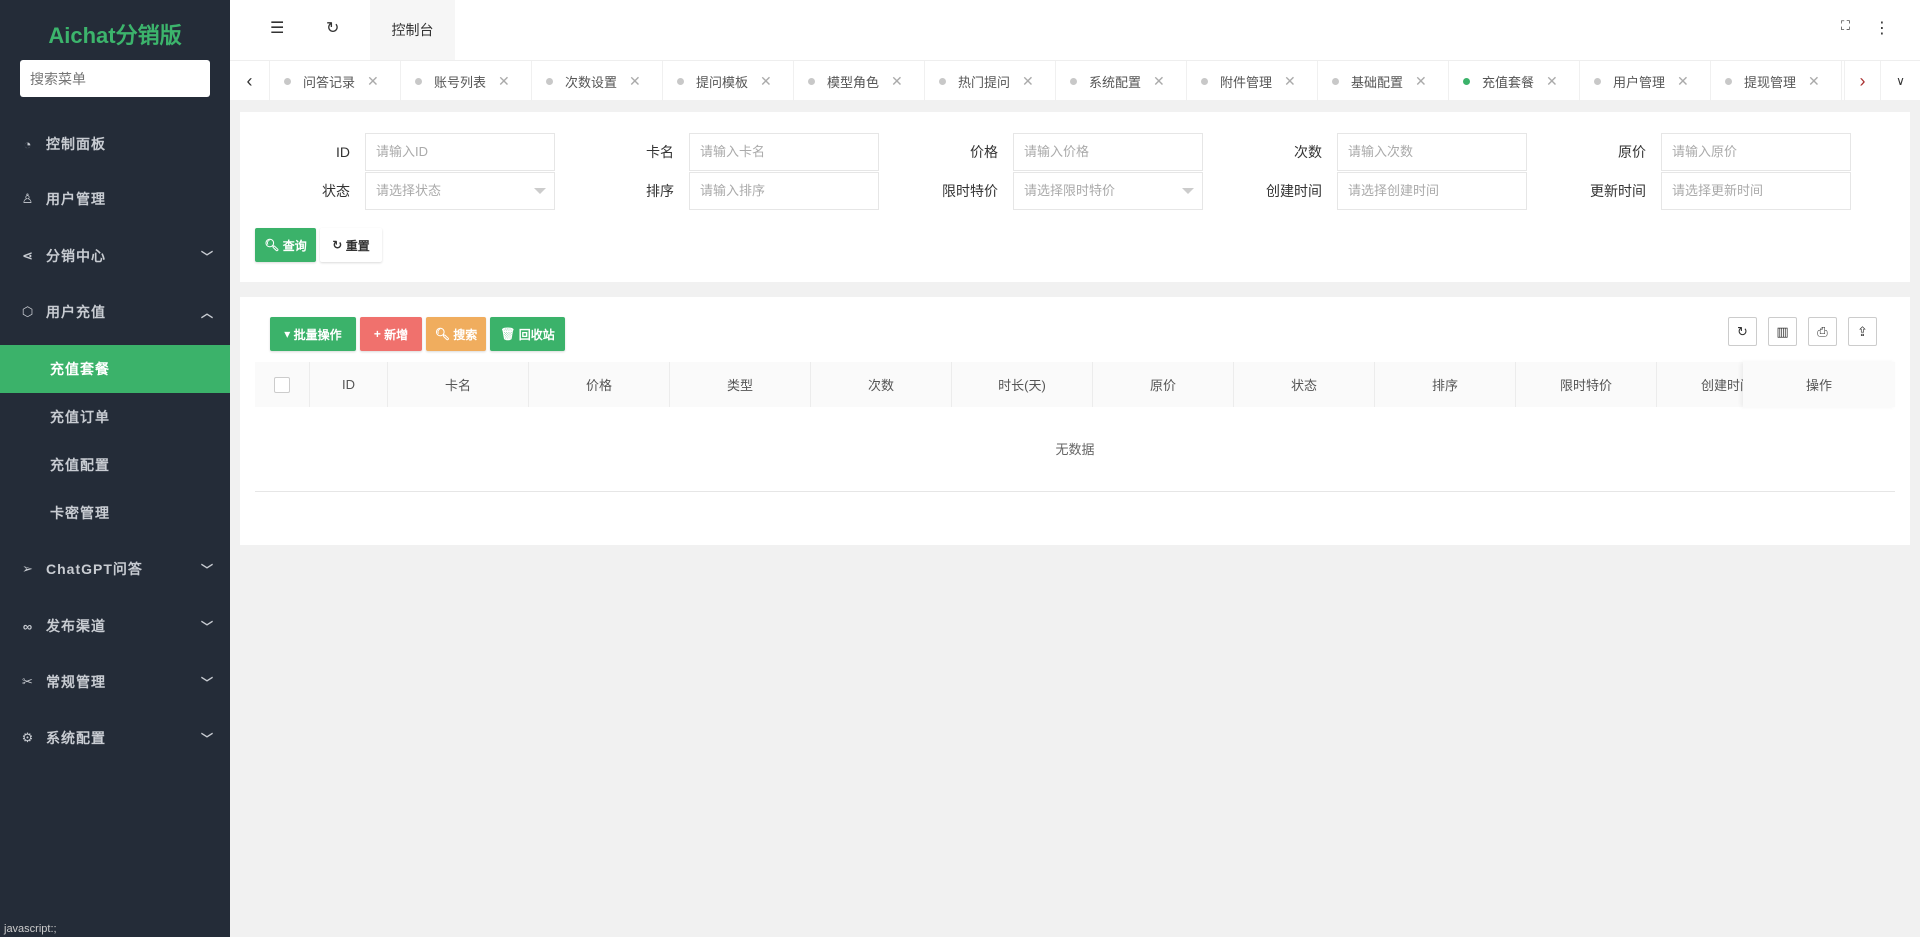 Image resolution: width=1920 pixels, height=937 pixels. I want to click on filter-label: 价格, so click(984, 152).